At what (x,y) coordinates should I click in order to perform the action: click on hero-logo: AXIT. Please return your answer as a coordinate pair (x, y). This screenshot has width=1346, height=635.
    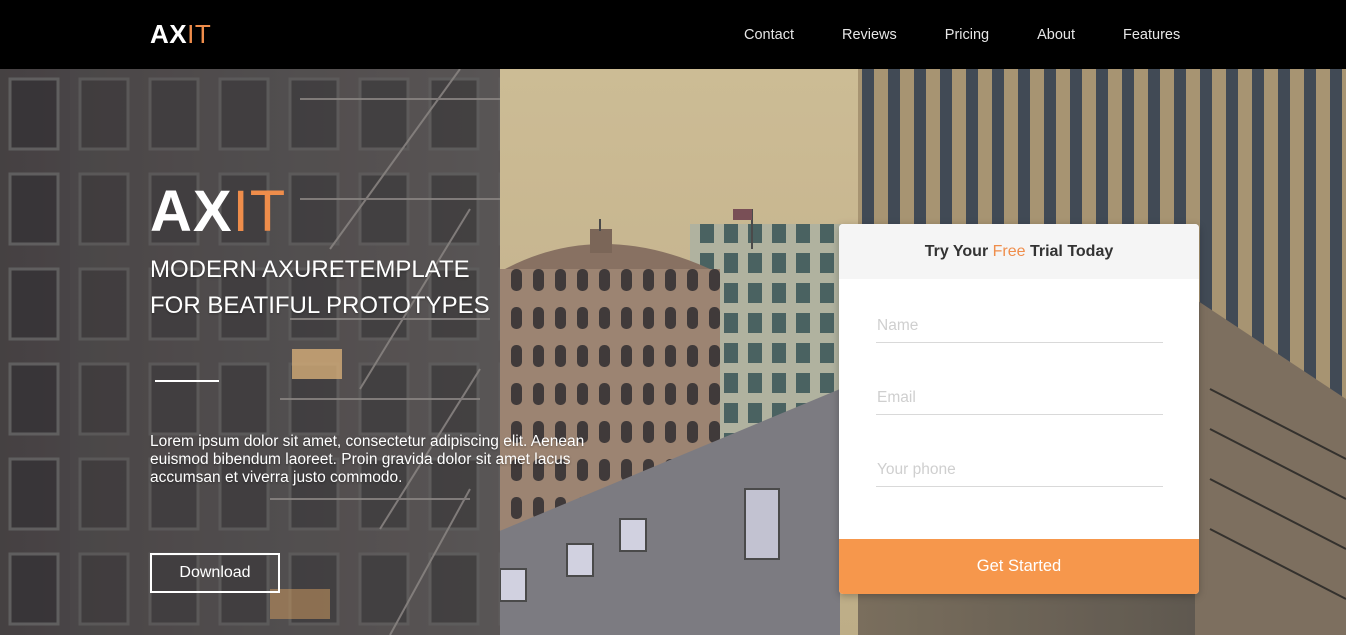
    Looking at the image, I should click on (218, 212).